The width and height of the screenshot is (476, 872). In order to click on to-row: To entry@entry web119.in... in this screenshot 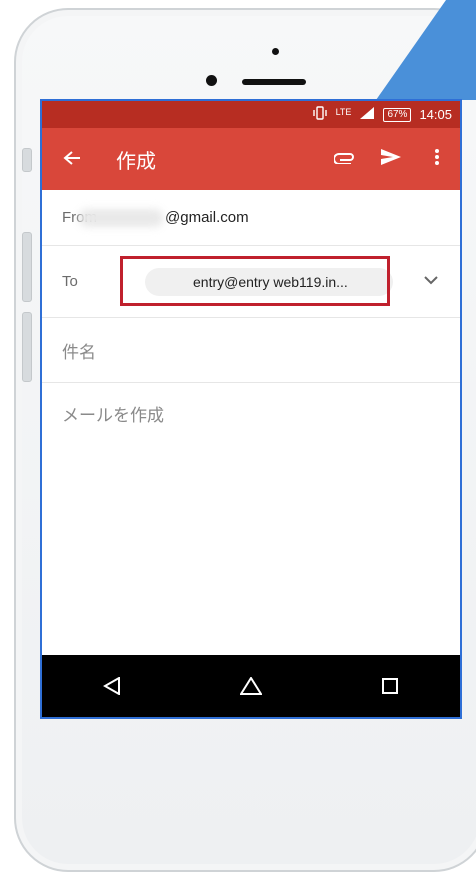, I will do `click(251, 282)`.